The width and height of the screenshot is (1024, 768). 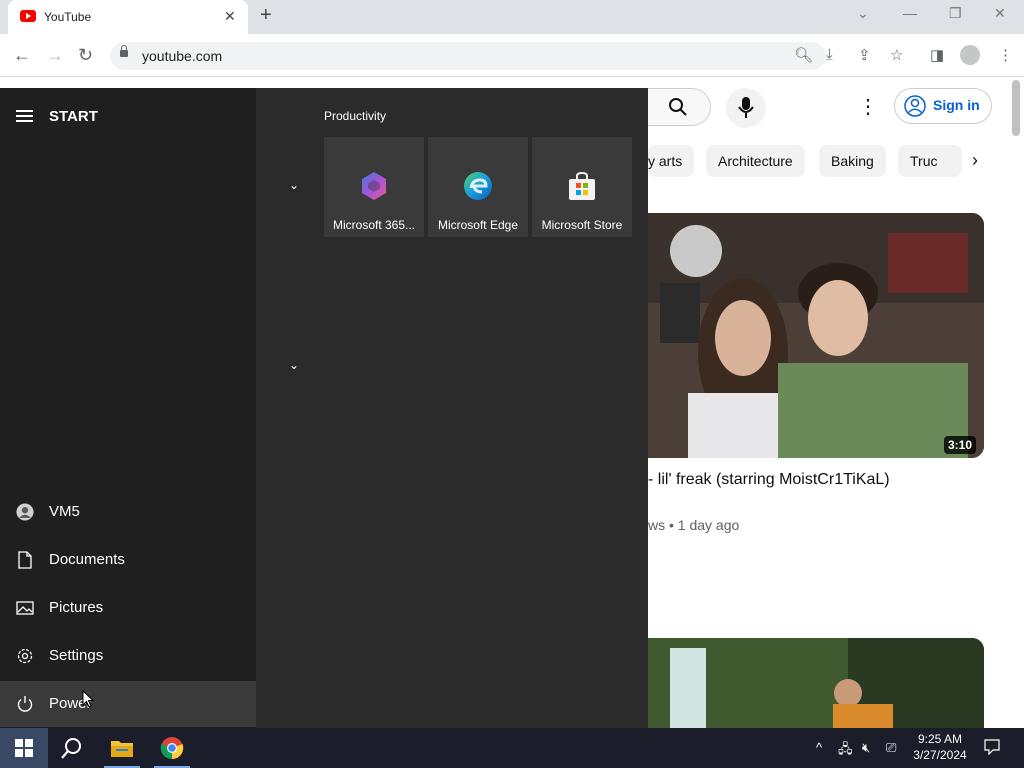 I want to click on clock-time: 9:25 AM, so click(x=940, y=739).